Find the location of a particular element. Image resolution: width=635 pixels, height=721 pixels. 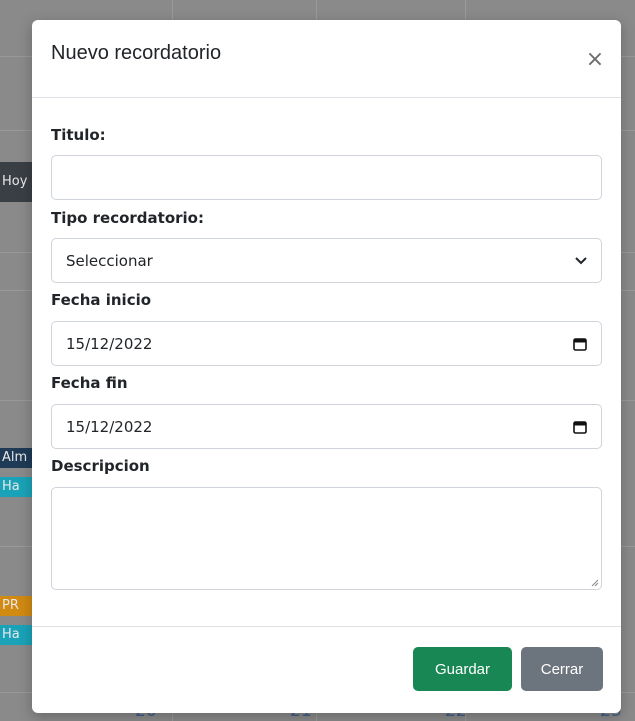

calendar-event: Alm is located at coordinates (17, 458).